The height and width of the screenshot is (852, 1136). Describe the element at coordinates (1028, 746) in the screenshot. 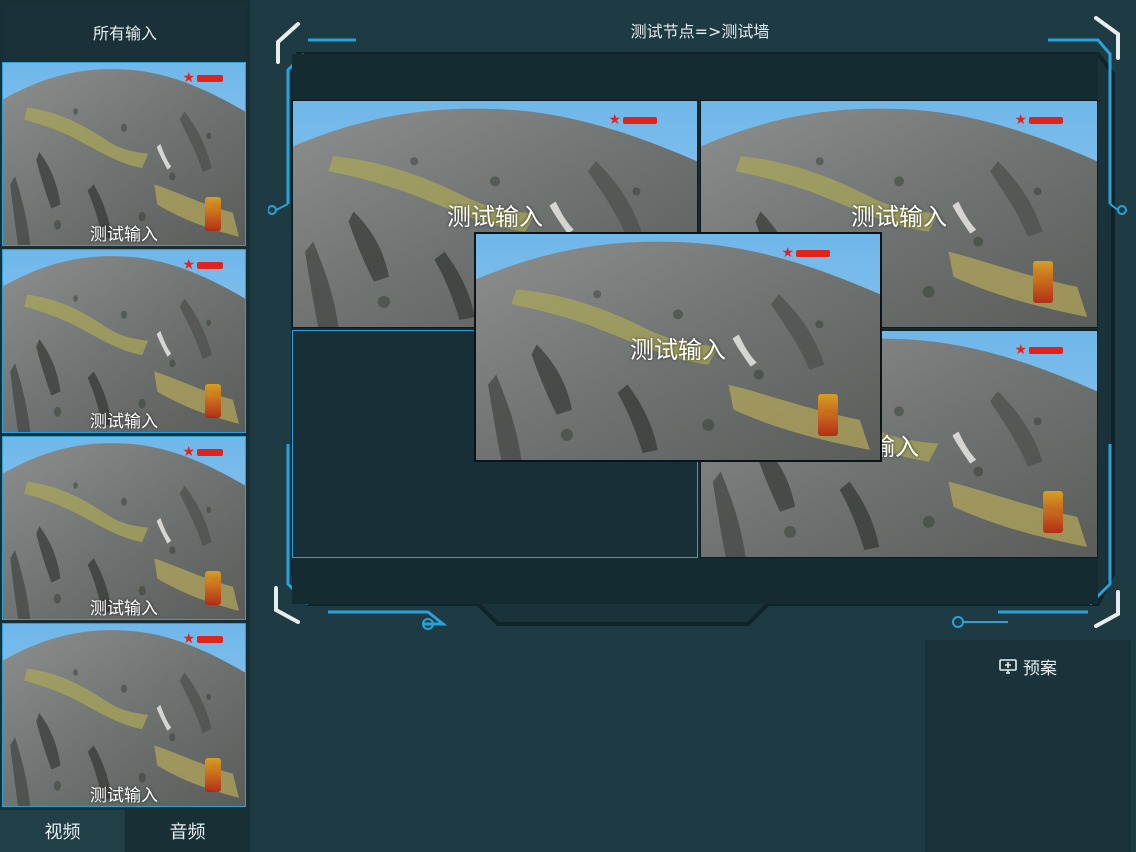

I see `plan-panel: 预案` at that location.